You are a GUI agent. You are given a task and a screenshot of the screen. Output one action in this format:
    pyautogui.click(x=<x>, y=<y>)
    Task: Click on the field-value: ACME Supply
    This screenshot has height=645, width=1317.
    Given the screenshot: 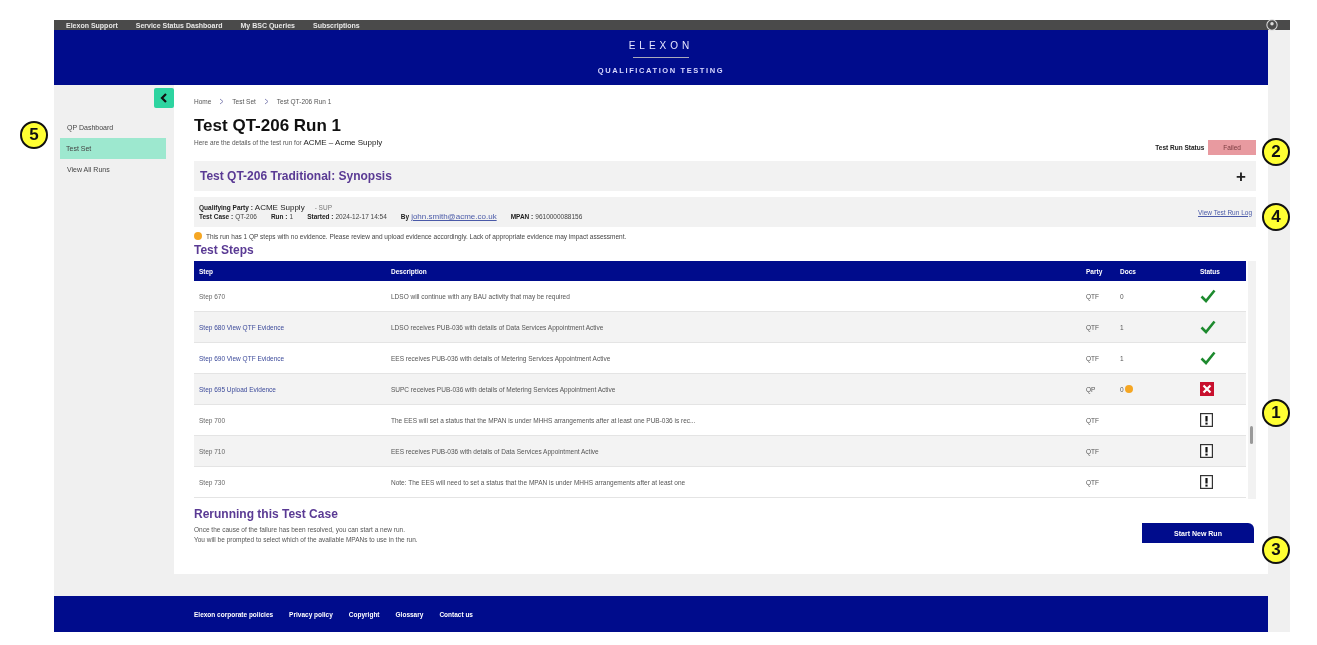 What is the action you would take?
    pyautogui.click(x=279, y=207)
    